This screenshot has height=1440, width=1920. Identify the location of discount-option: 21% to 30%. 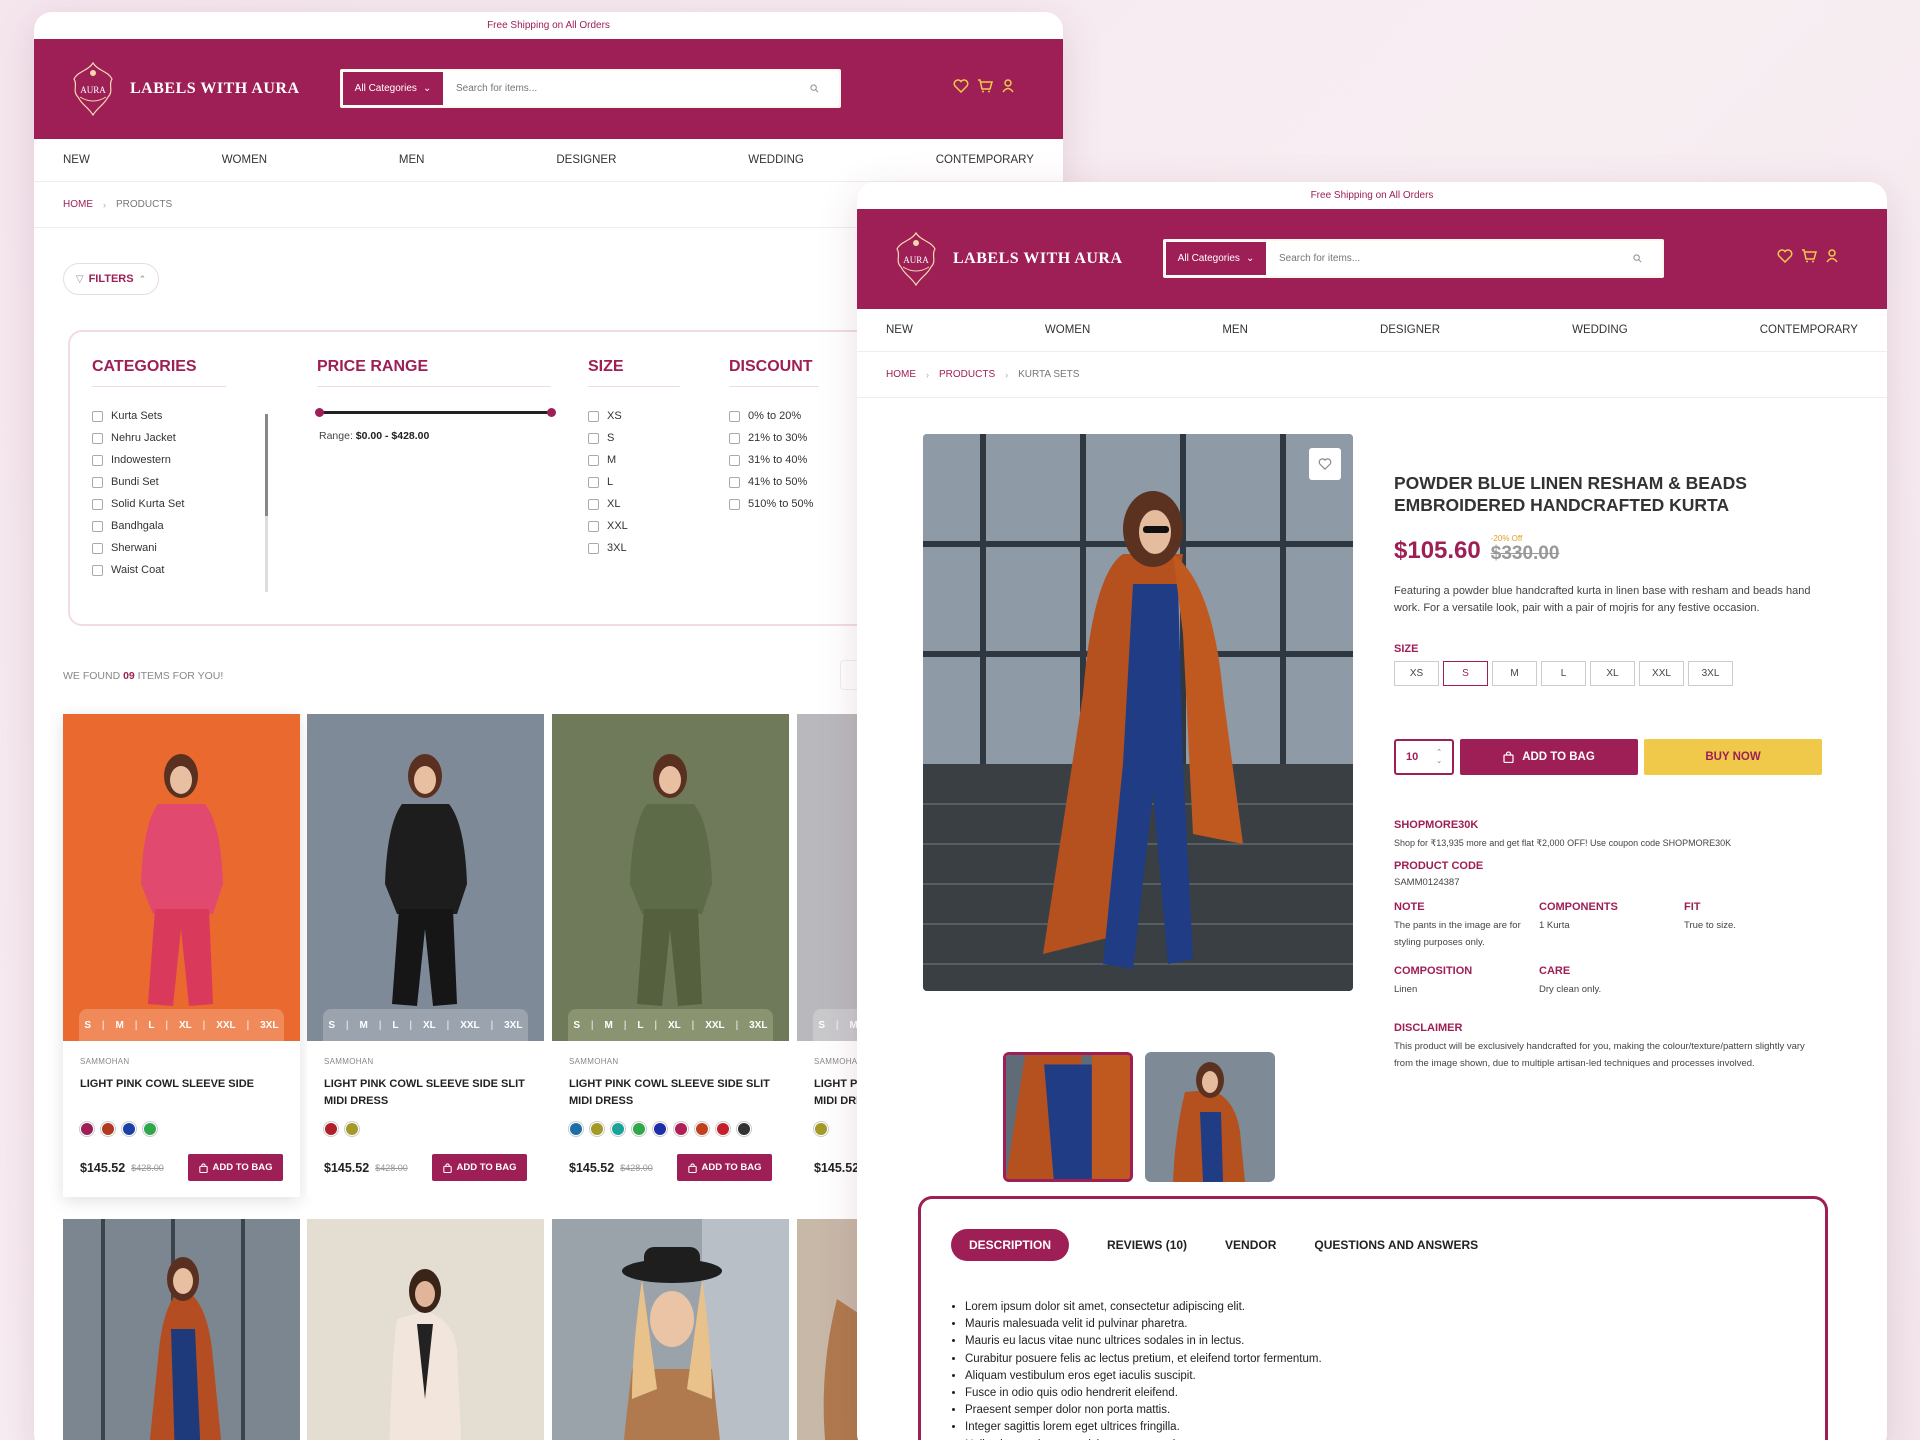
(774, 438).